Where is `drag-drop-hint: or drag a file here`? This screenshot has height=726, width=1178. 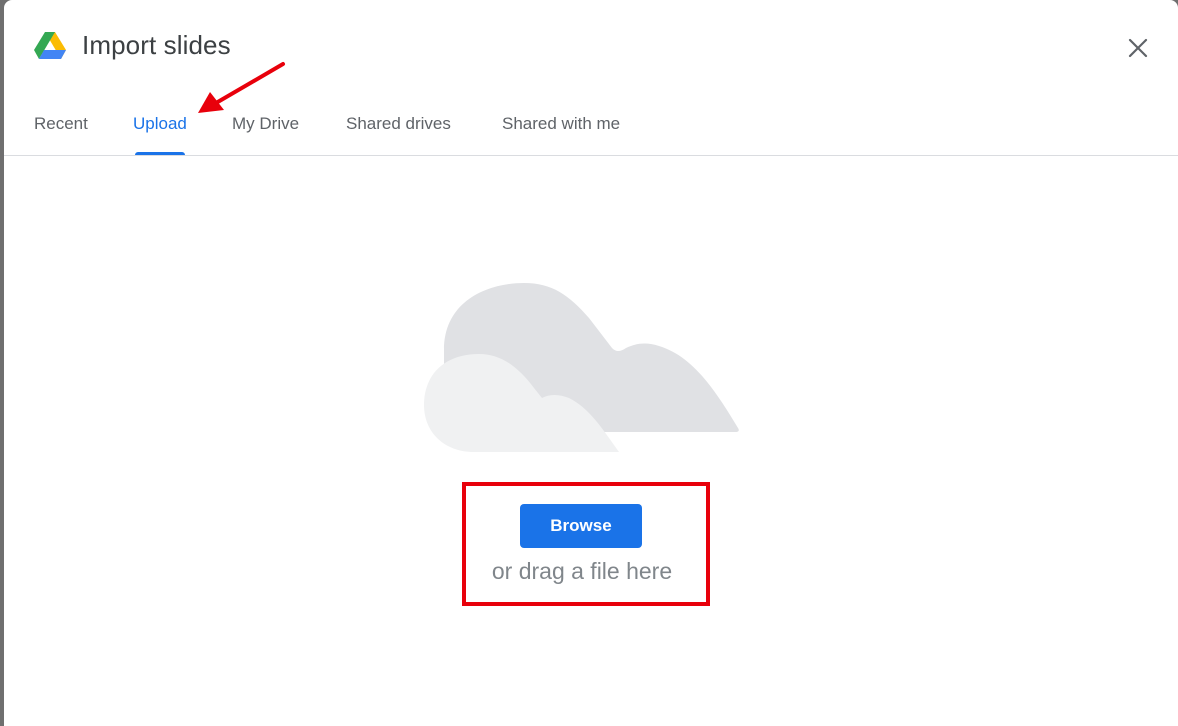 drag-drop-hint: or drag a file here is located at coordinates (582, 571).